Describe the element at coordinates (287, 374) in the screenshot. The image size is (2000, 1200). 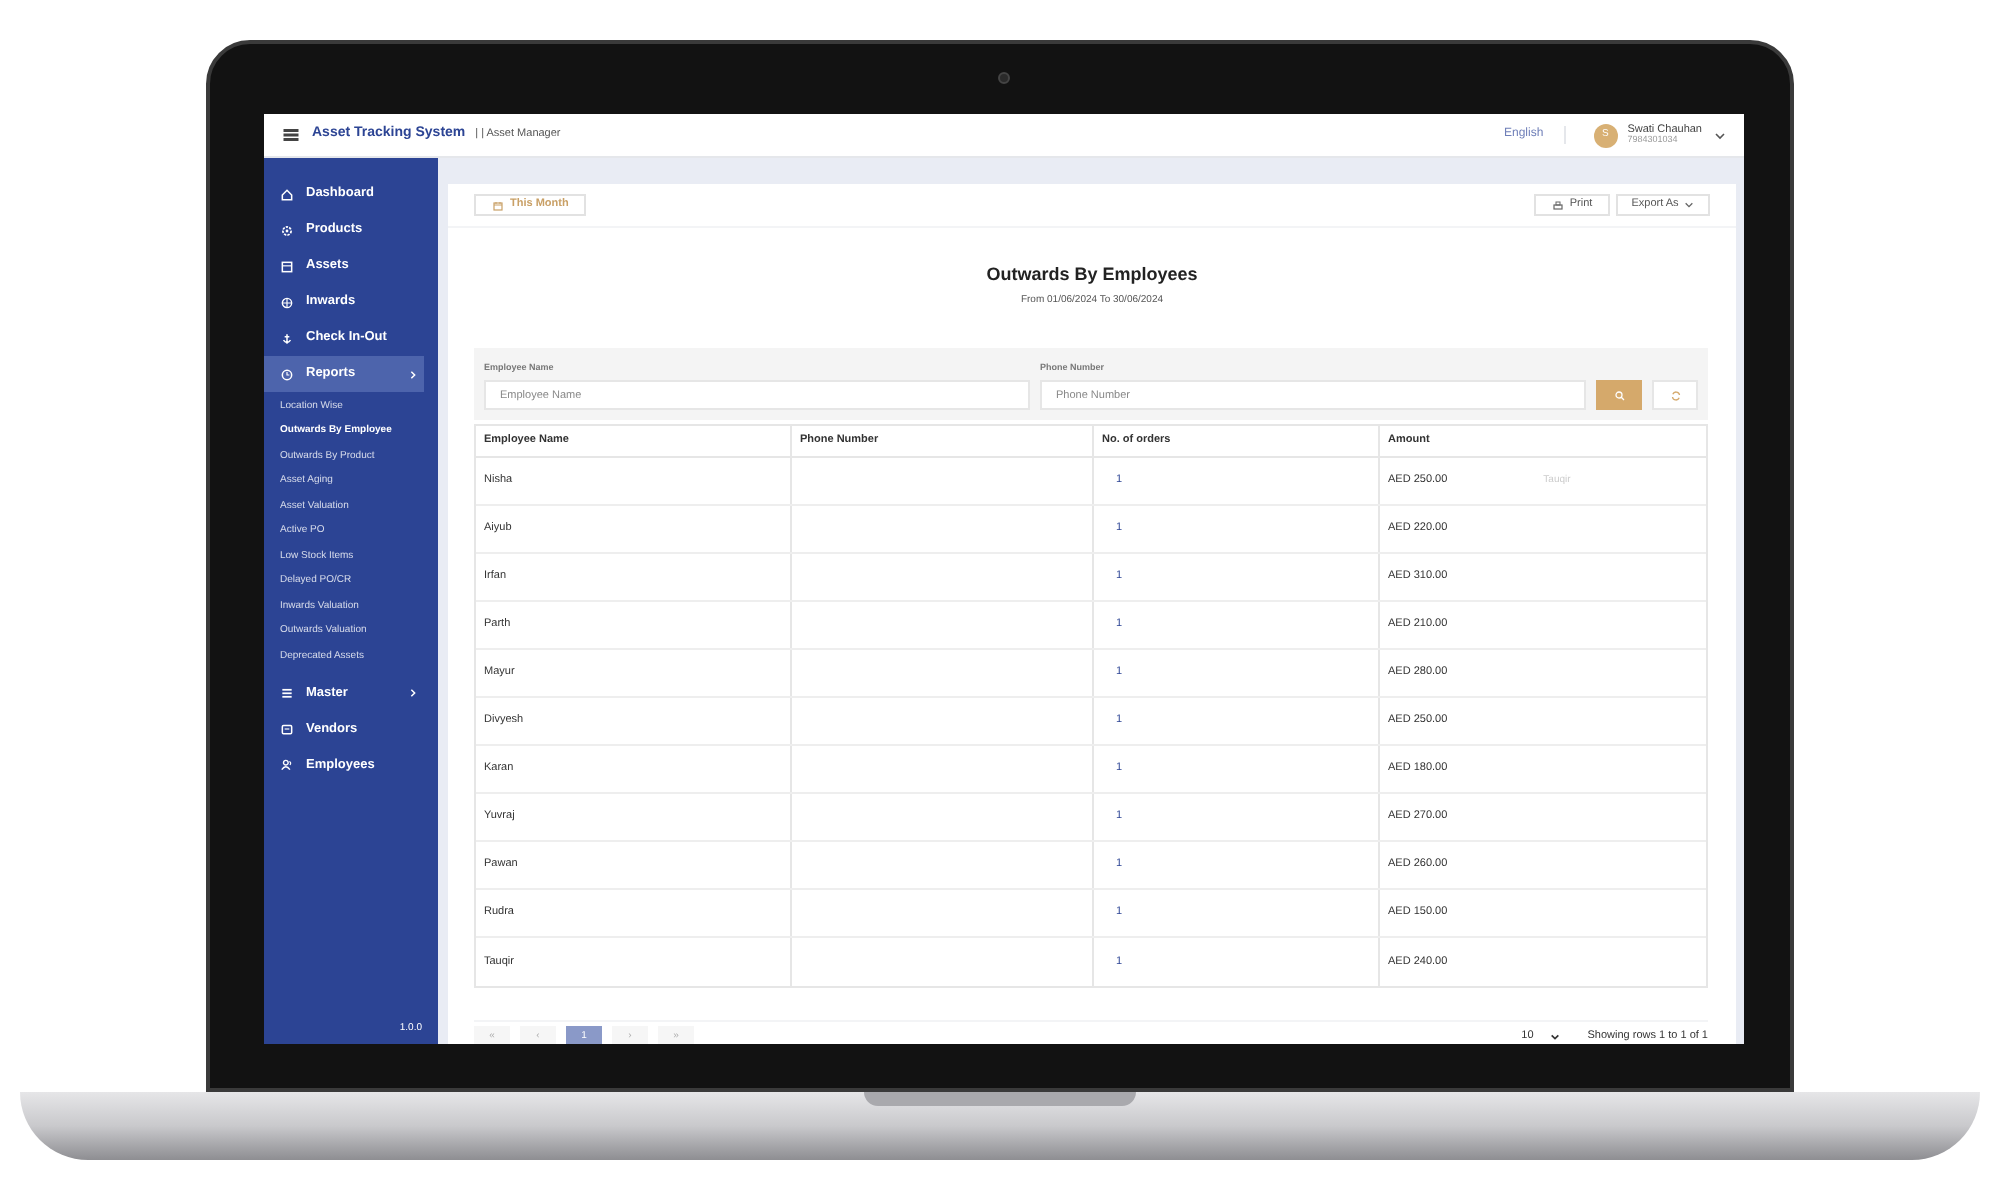
I see `clock-icon` at that location.